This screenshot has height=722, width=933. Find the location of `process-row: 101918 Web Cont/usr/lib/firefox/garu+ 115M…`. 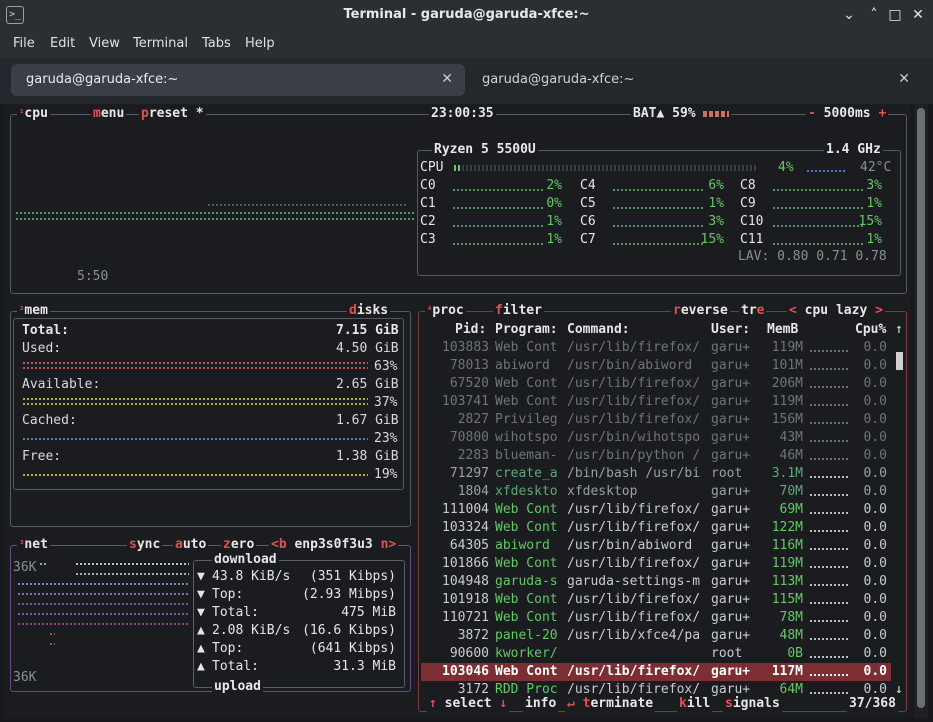

process-row: 101918 Web Cont/usr/lib/firefox/garu+ 115M… is located at coordinates (656, 600).